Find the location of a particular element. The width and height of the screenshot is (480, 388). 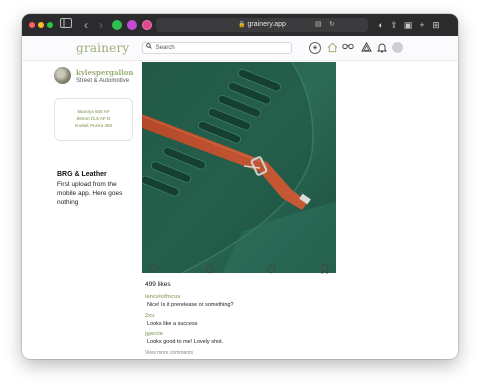

app-header: grainery Search ◈ is located at coordinates (240, 48).